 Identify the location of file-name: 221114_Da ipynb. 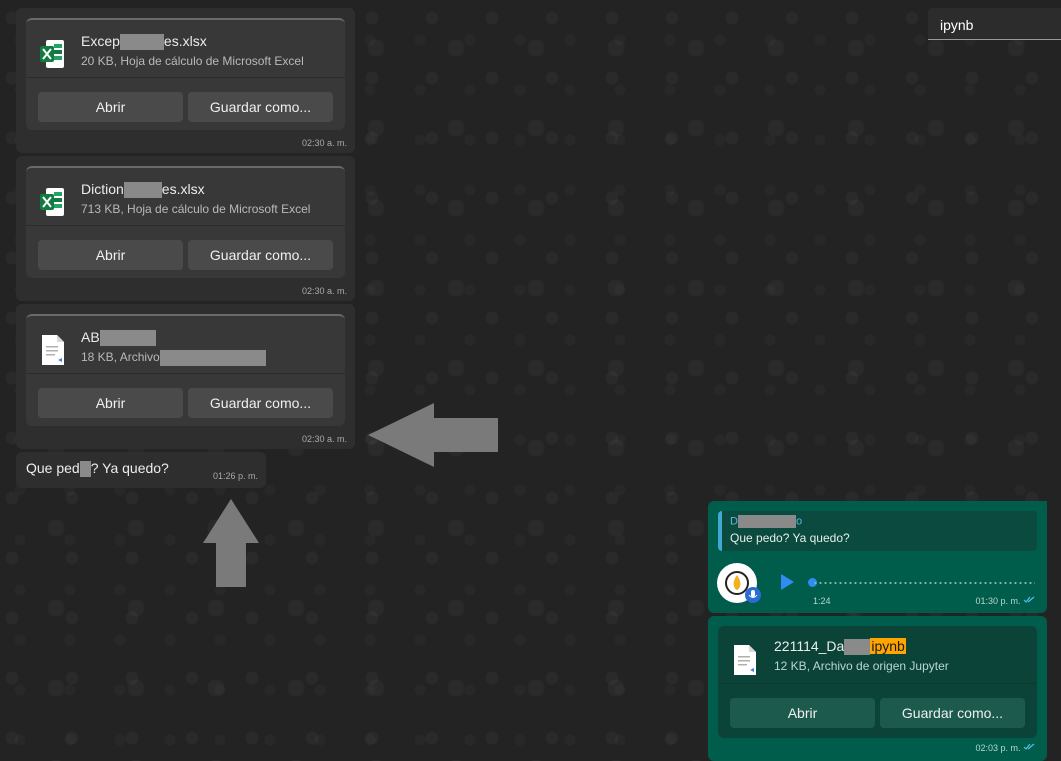
(840, 647).